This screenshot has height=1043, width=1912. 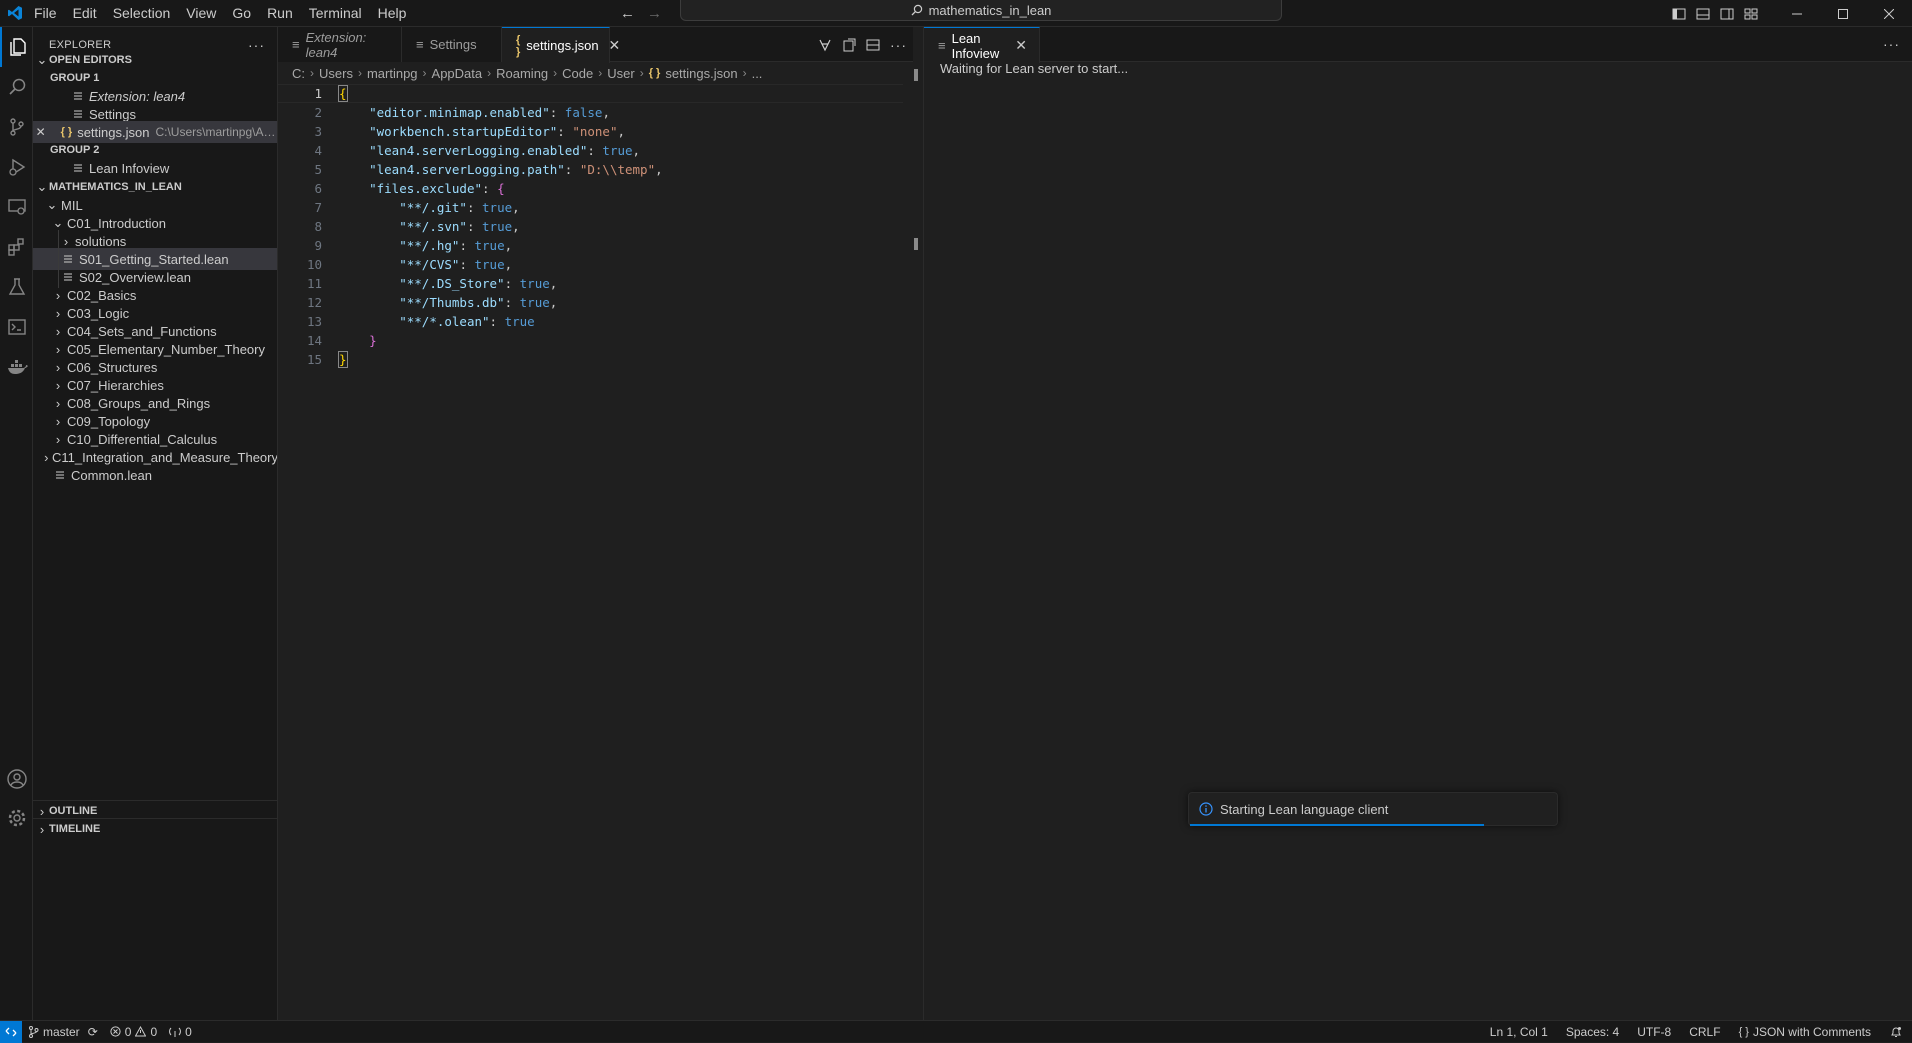 What do you see at coordinates (1679, 14) in the screenshot?
I see `toggle-primary-sidebar-icon` at bounding box center [1679, 14].